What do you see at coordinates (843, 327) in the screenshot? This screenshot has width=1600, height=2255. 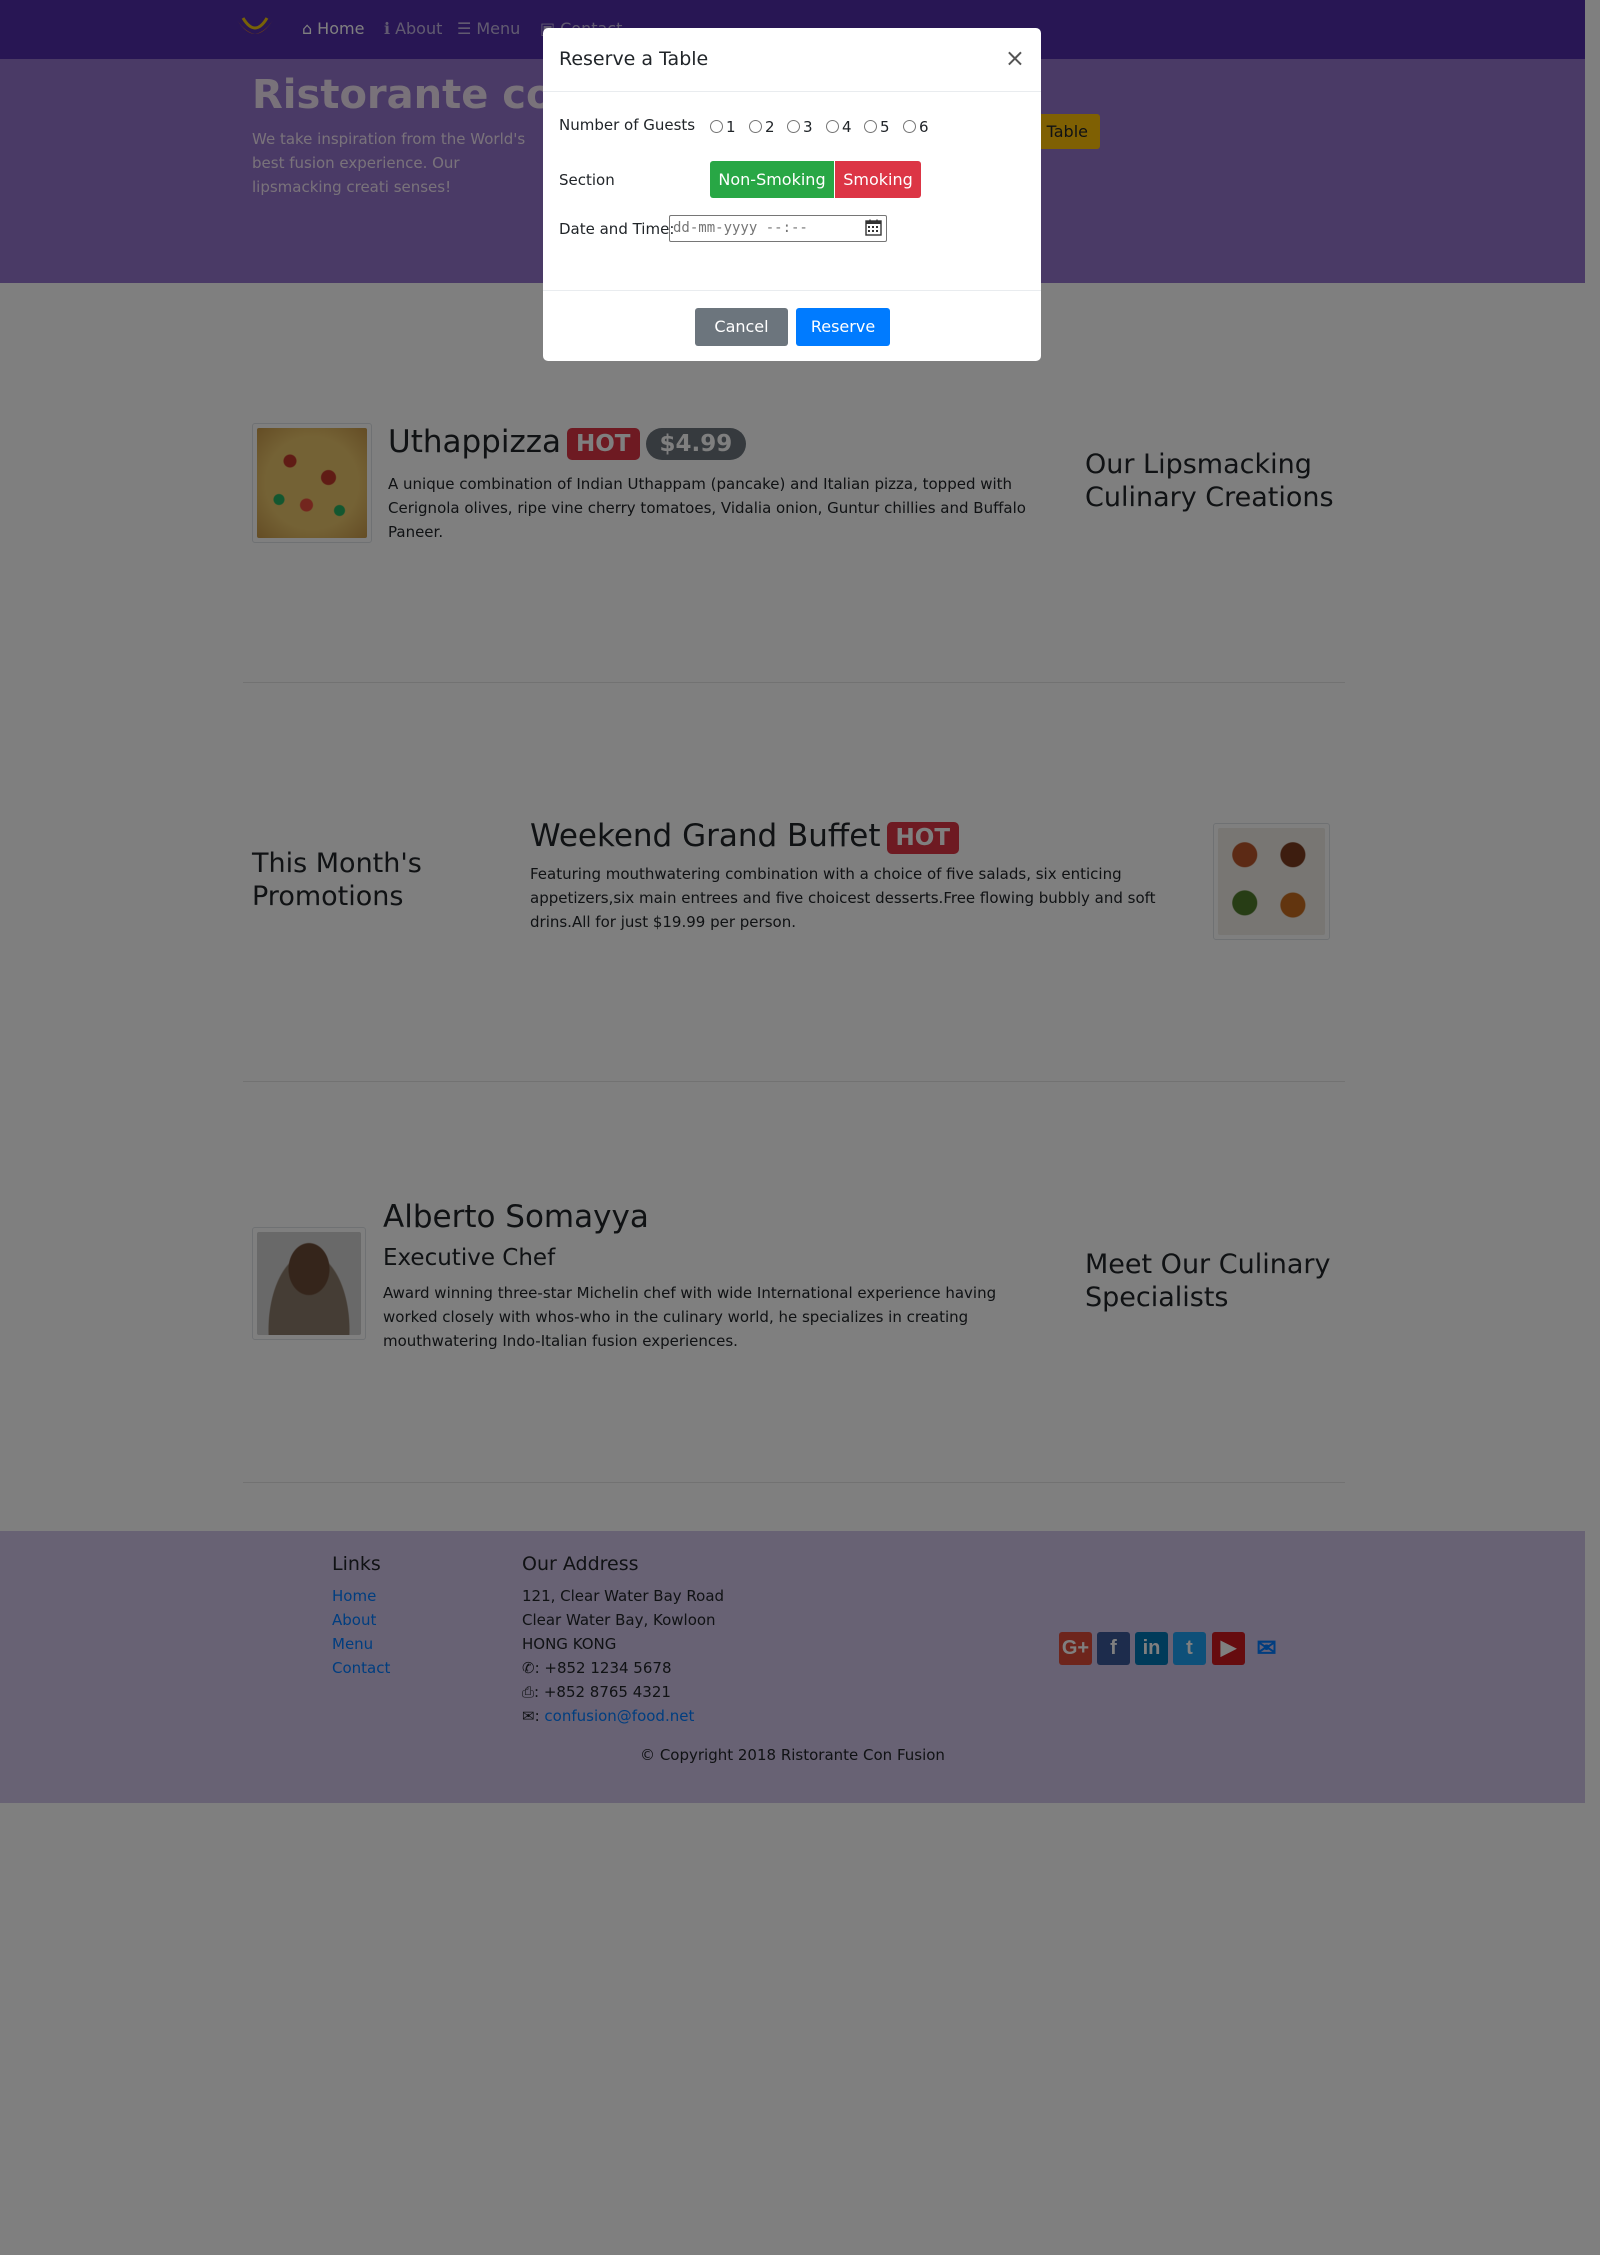 I see `reserve-button: Reserve` at bounding box center [843, 327].